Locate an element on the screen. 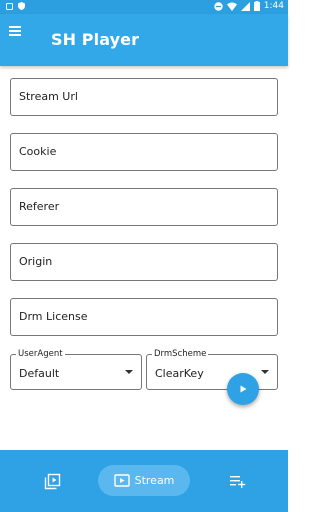 This screenshot has height=512, width=320. menu-icon is located at coordinates (18, 31).